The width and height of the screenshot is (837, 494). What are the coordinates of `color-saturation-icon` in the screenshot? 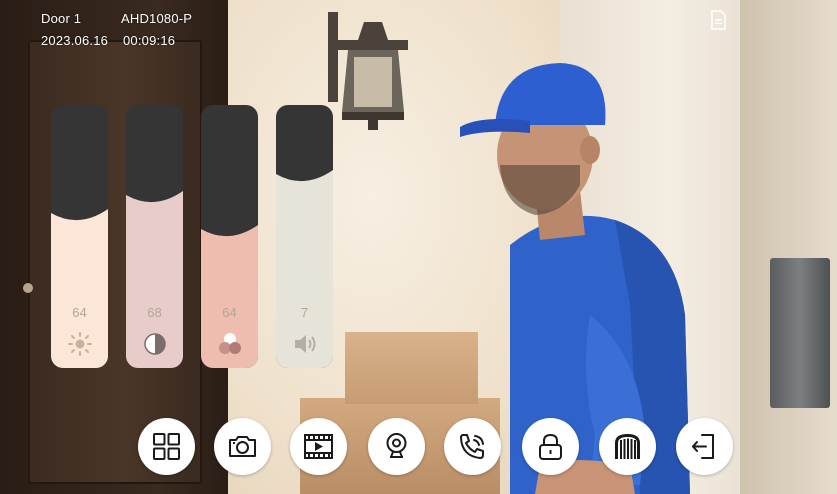 It's located at (230, 343).